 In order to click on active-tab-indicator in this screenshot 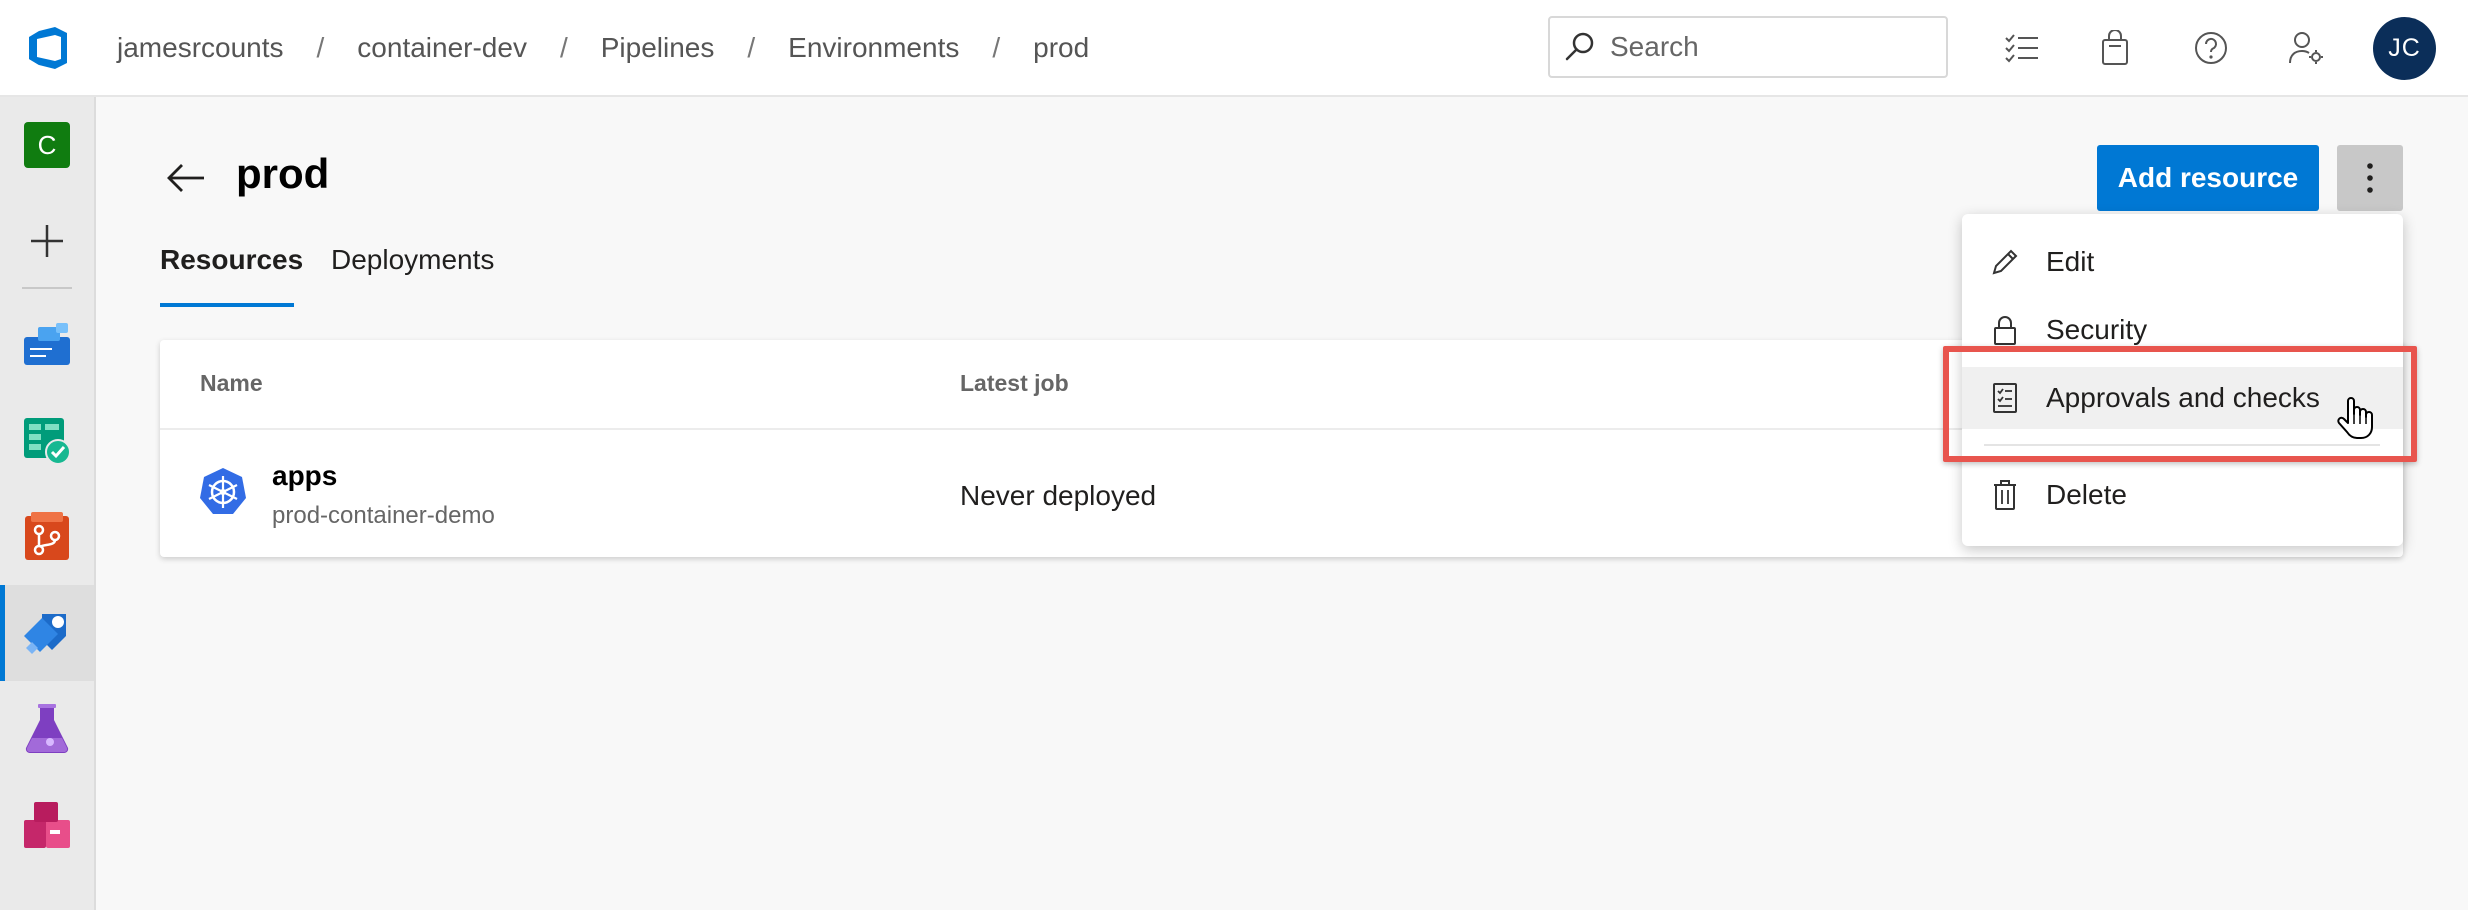, I will do `click(227, 305)`.